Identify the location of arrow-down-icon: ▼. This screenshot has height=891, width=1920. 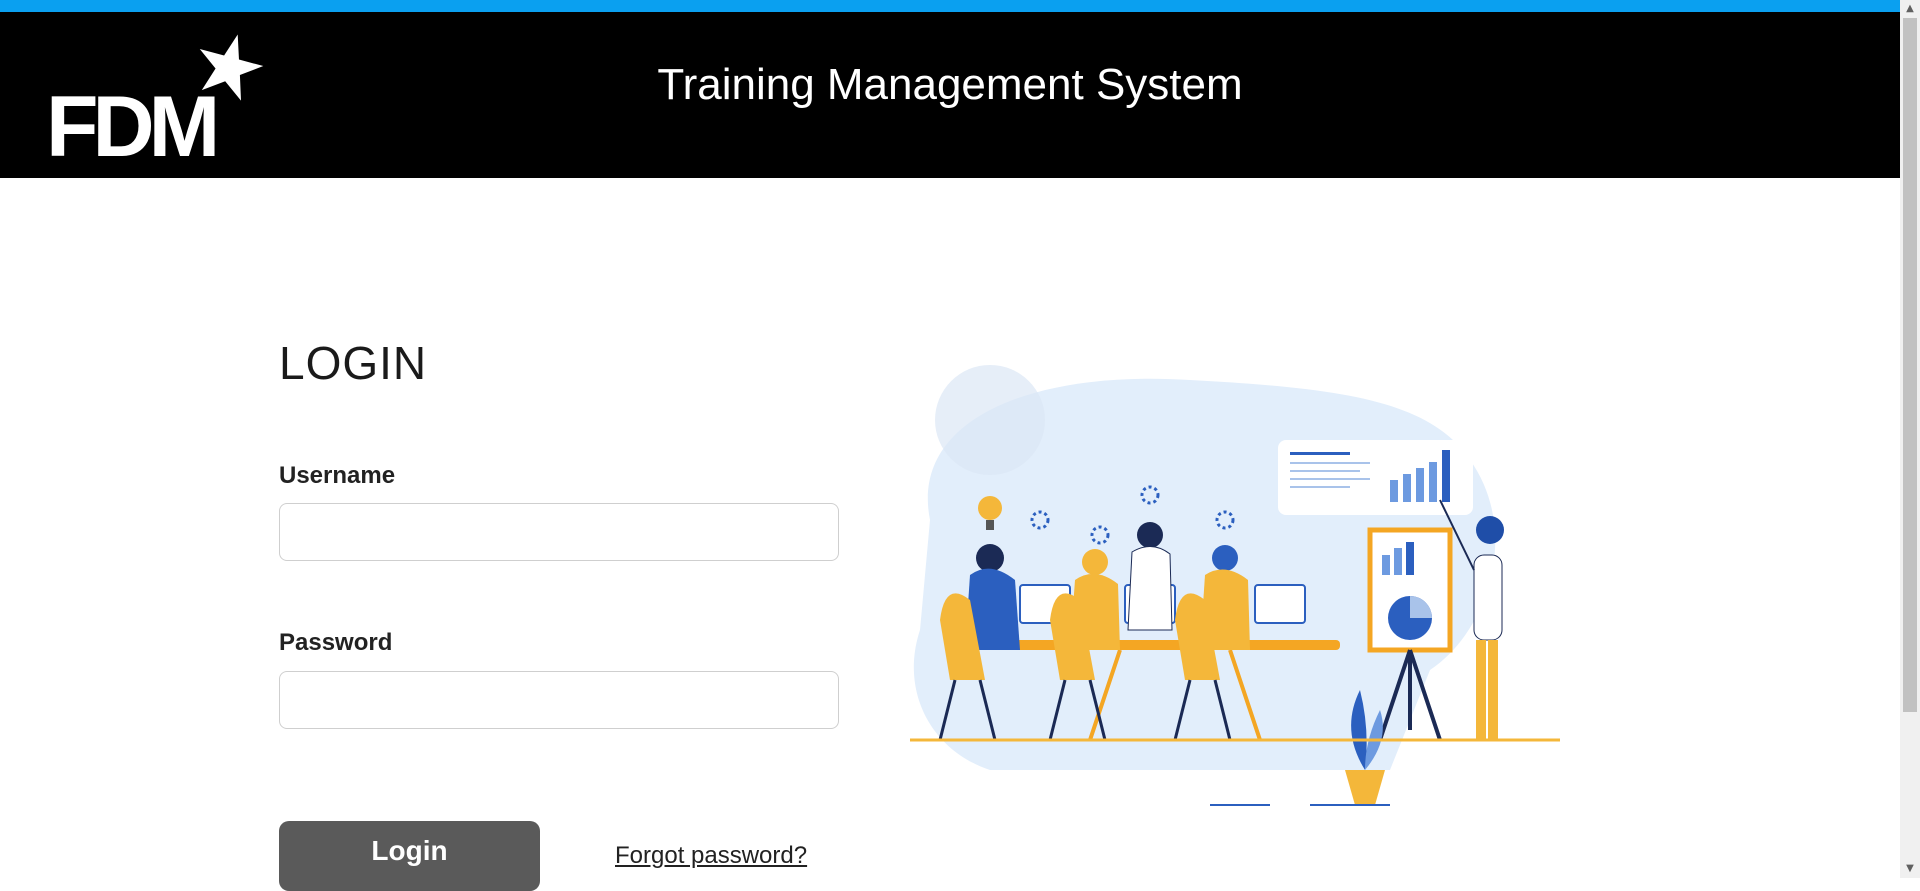
(1910, 869).